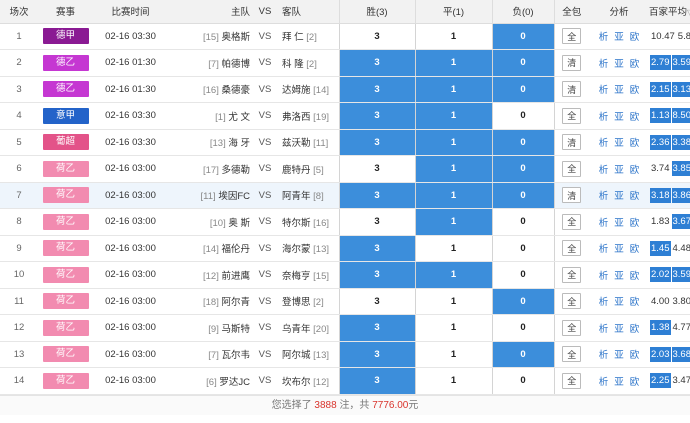 This screenshot has width=690, height=423. I want to click on col-odds: 百家平均▽, so click(669, 12).